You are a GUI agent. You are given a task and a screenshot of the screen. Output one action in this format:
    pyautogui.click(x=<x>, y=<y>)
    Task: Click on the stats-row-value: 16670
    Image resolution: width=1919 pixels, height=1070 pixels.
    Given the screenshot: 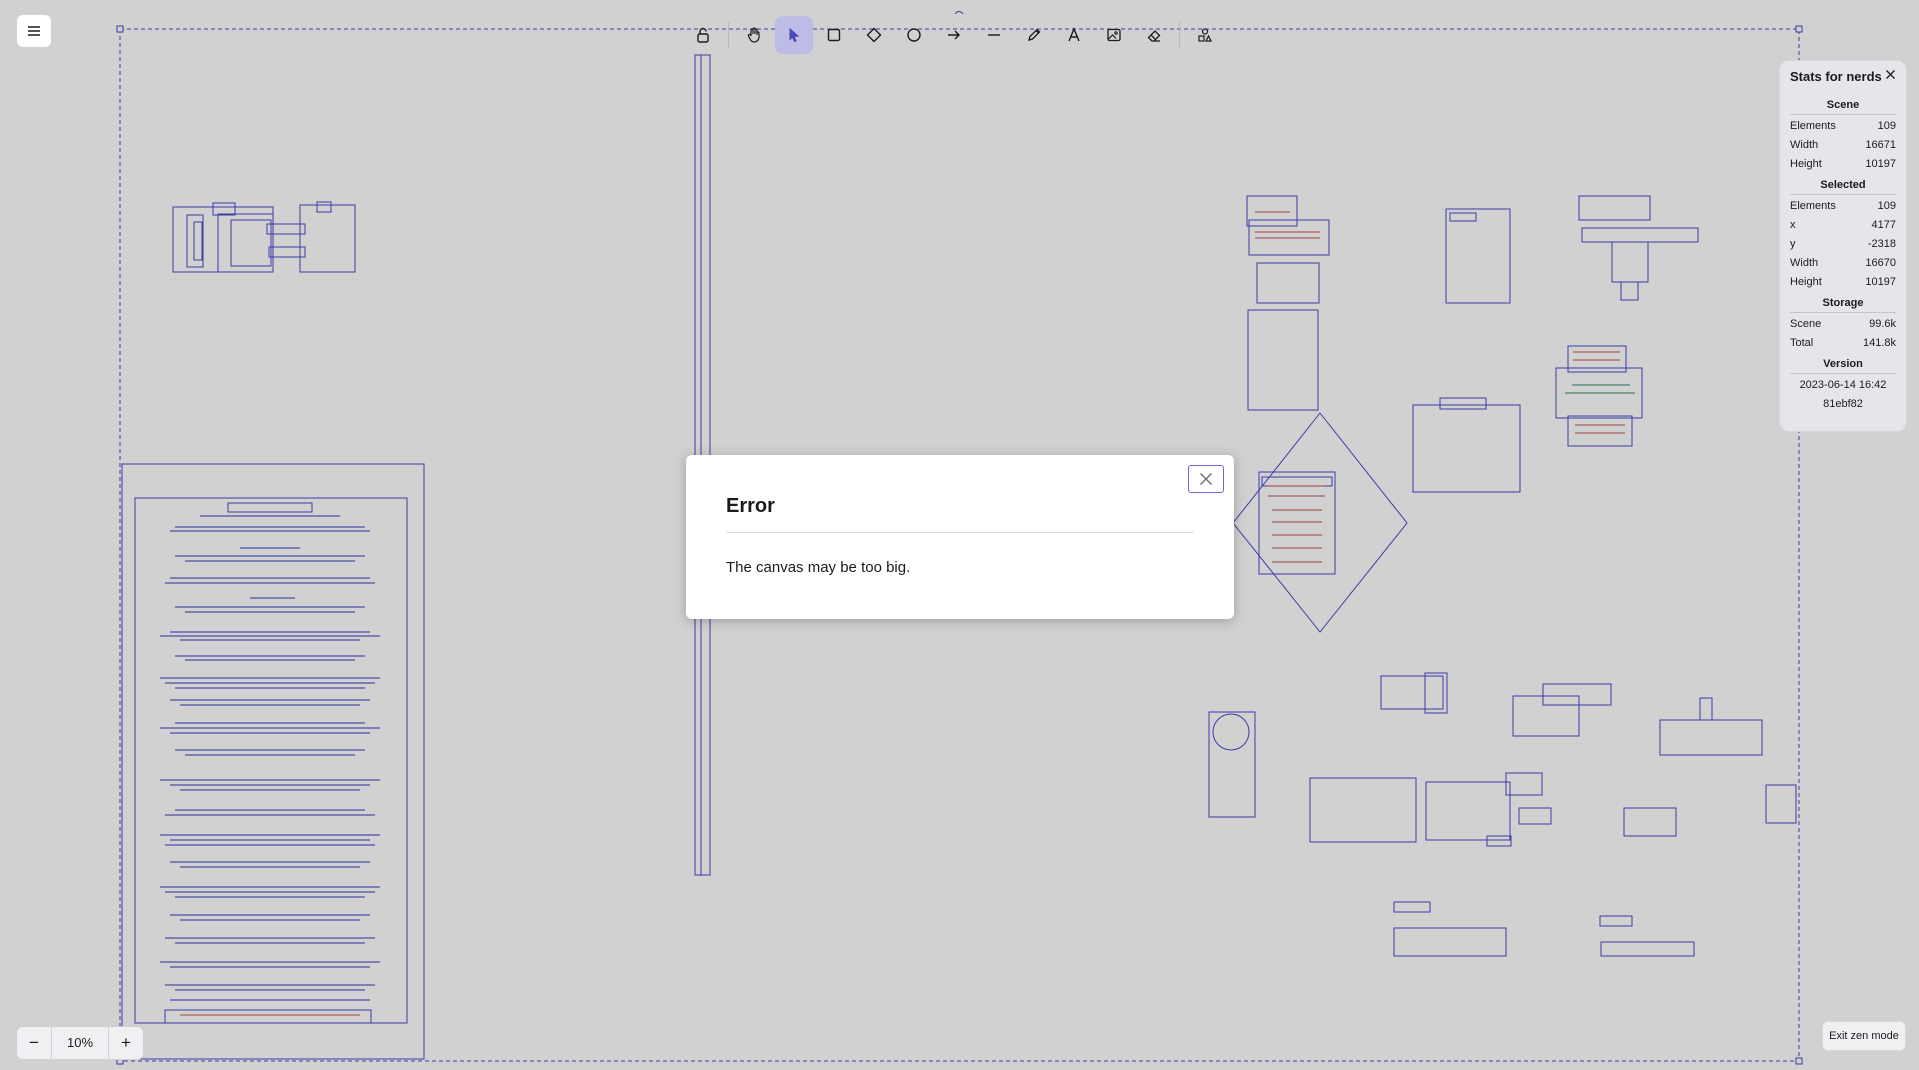 What is the action you would take?
    pyautogui.click(x=1880, y=263)
    